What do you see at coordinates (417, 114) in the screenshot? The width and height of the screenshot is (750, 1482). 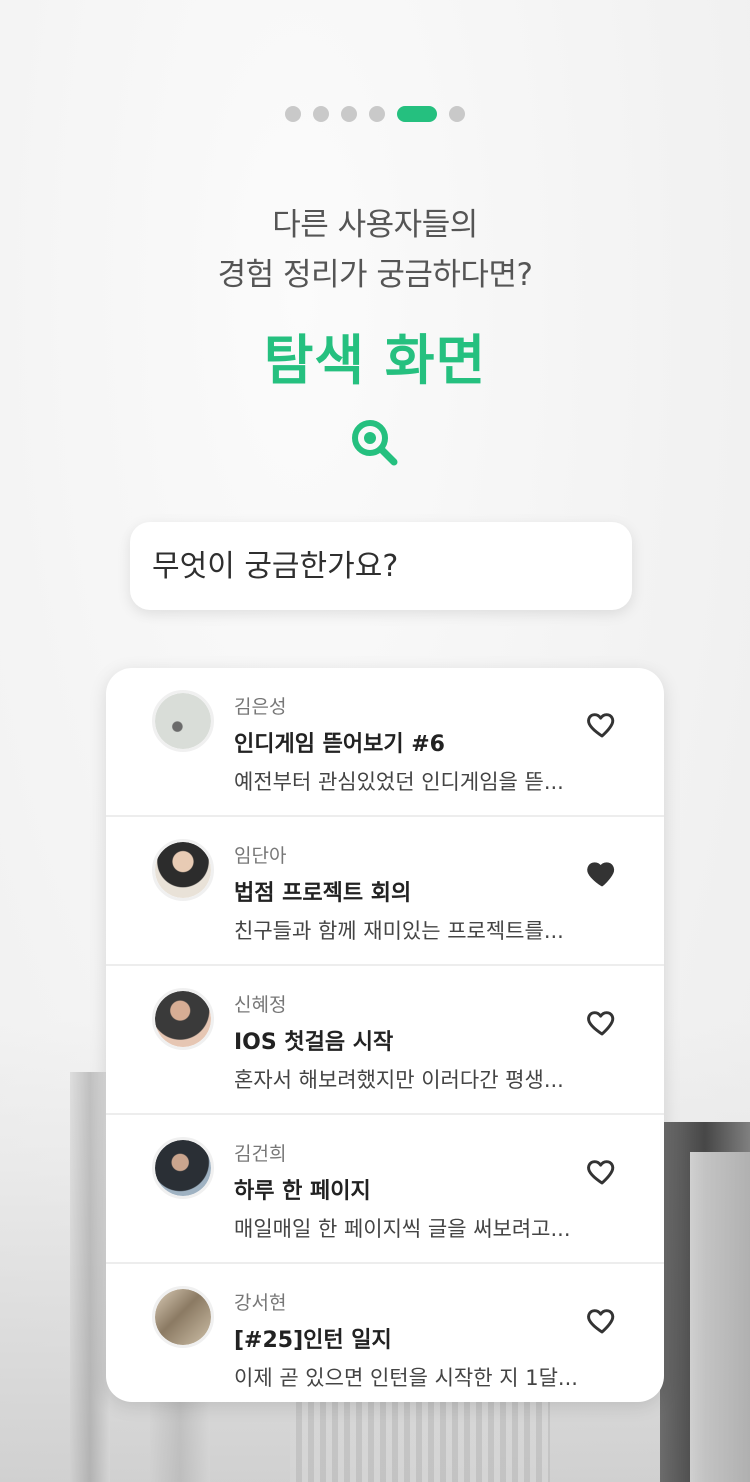 I see `pagination-dot-active` at bounding box center [417, 114].